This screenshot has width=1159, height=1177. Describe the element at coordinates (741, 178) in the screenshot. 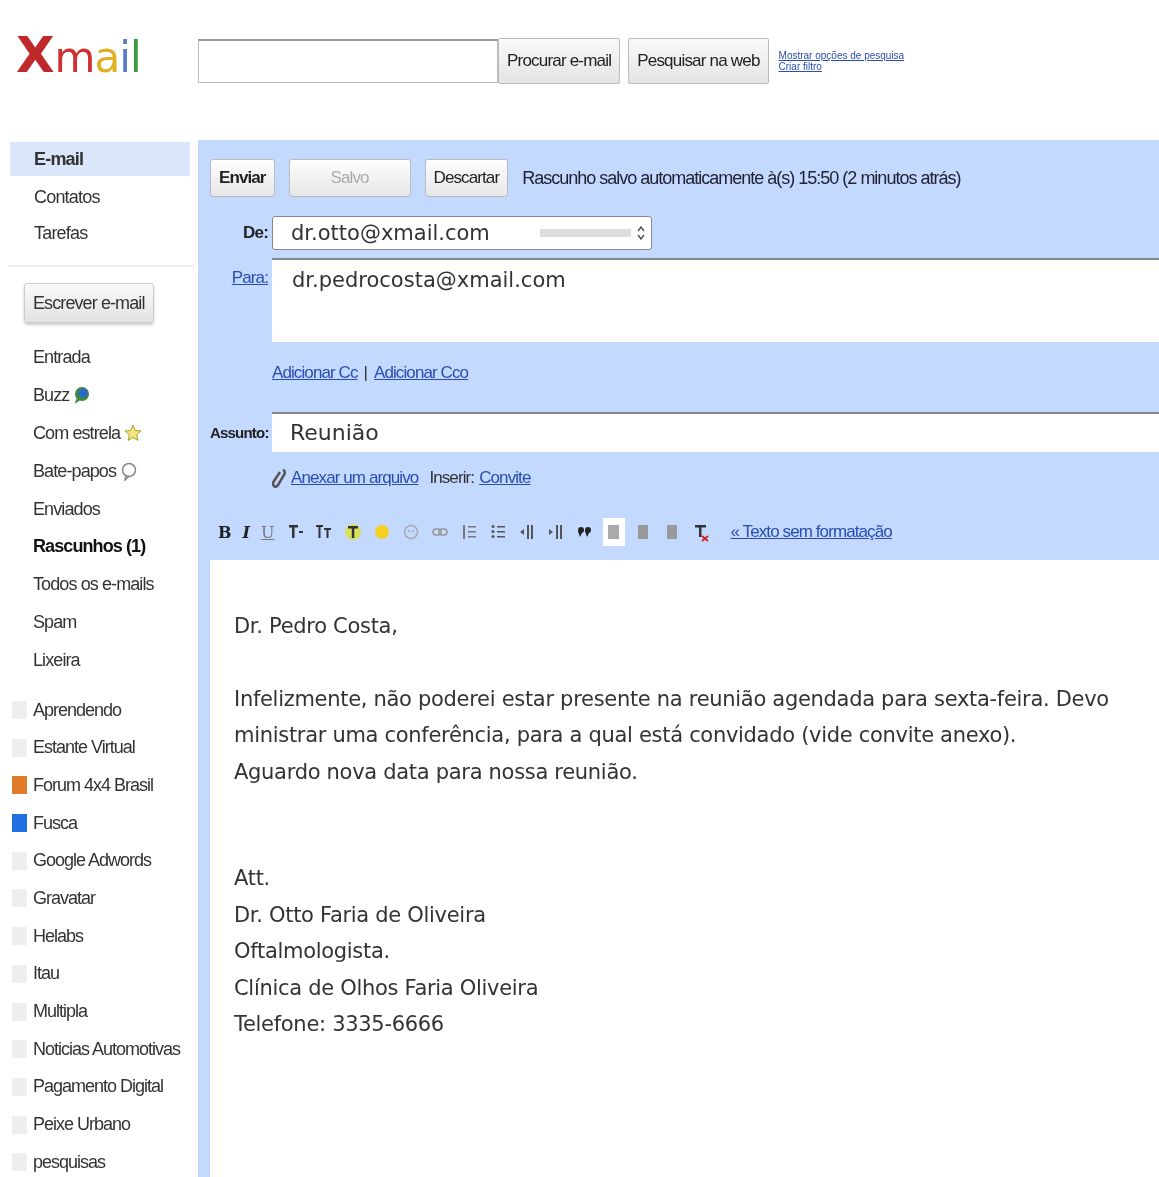

I see `draft-status: Rascunho salvo automaticamente à(s) 15:50 (2 minutos atrás)` at that location.